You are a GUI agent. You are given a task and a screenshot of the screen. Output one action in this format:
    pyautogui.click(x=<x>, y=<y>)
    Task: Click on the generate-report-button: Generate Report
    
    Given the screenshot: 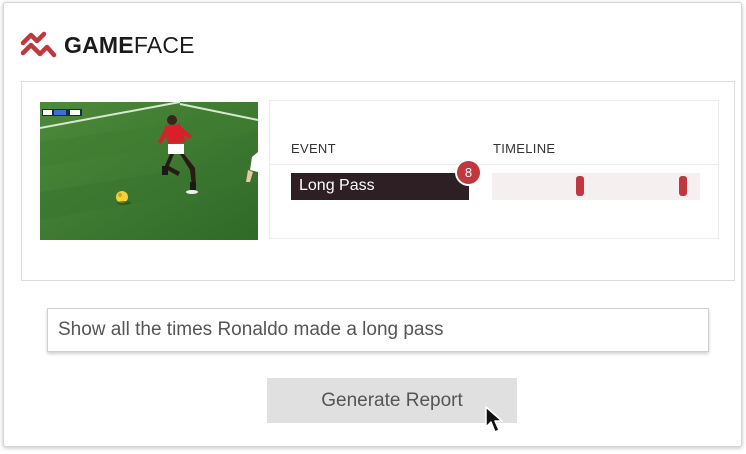 What is the action you would take?
    pyautogui.click(x=392, y=400)
    